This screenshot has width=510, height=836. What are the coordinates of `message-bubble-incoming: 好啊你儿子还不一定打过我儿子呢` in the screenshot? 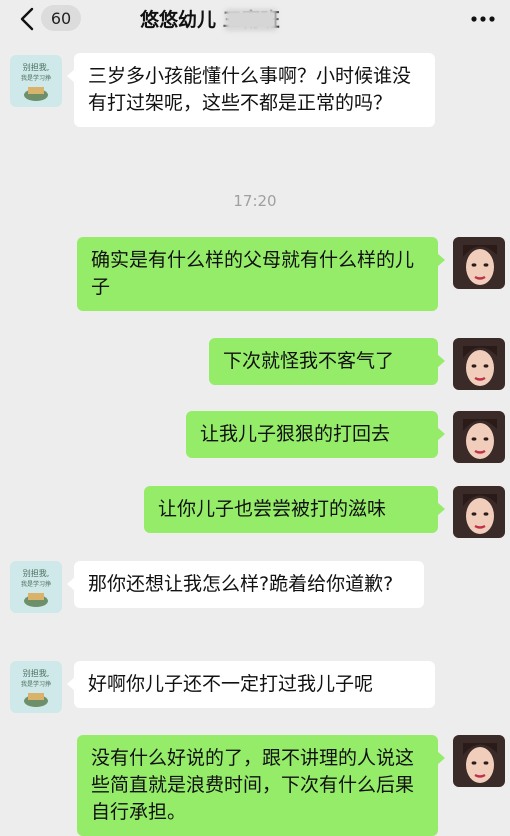 It's located at (251, 684).